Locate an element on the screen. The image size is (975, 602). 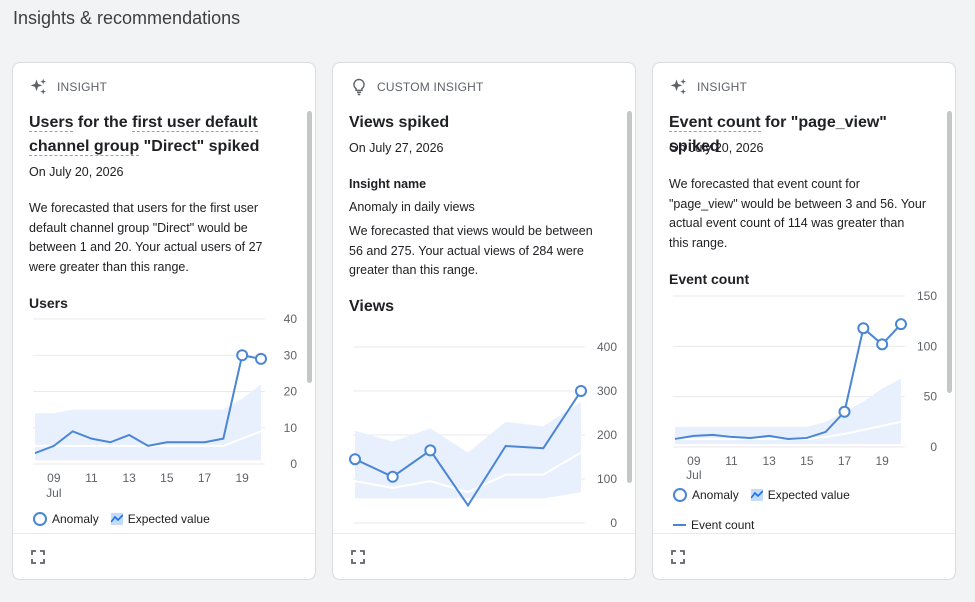
legend-series: Event count is located at coordinates (713, 525).